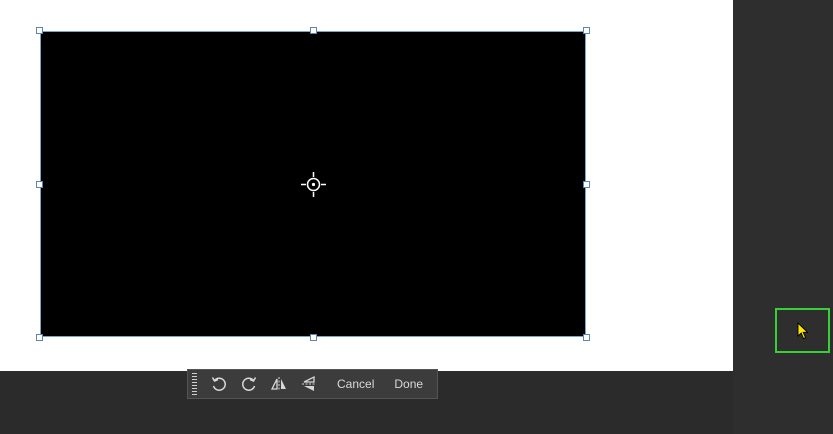  What do you see at coordinates (313, 337) in the screenshot?
I see `resize-handle-bottom-center` at bounding box center [313, 337].